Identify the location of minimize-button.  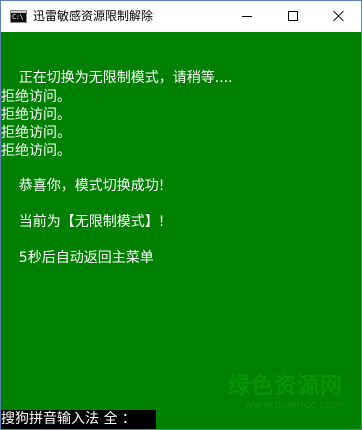
(247, 16).